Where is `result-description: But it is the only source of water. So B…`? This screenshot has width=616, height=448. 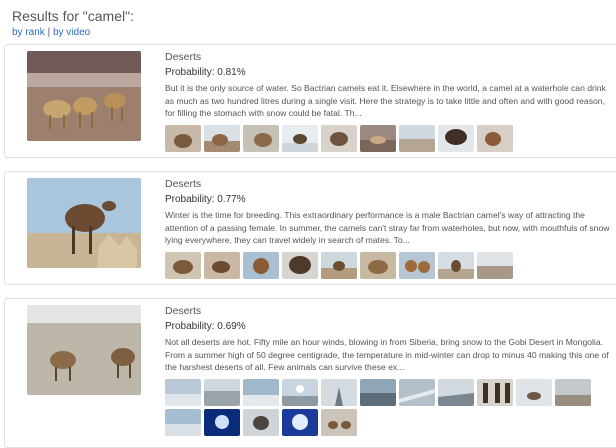 result-description: But it is the only source of water. So B… is located at coordinates (385, 100).